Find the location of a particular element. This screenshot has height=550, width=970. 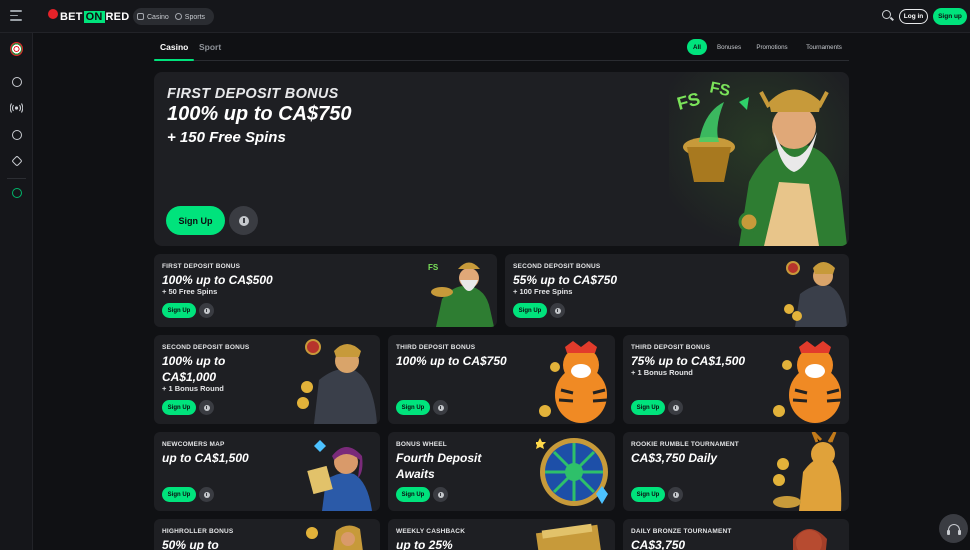

tiger-illustration is located at coordinates (807, 382).